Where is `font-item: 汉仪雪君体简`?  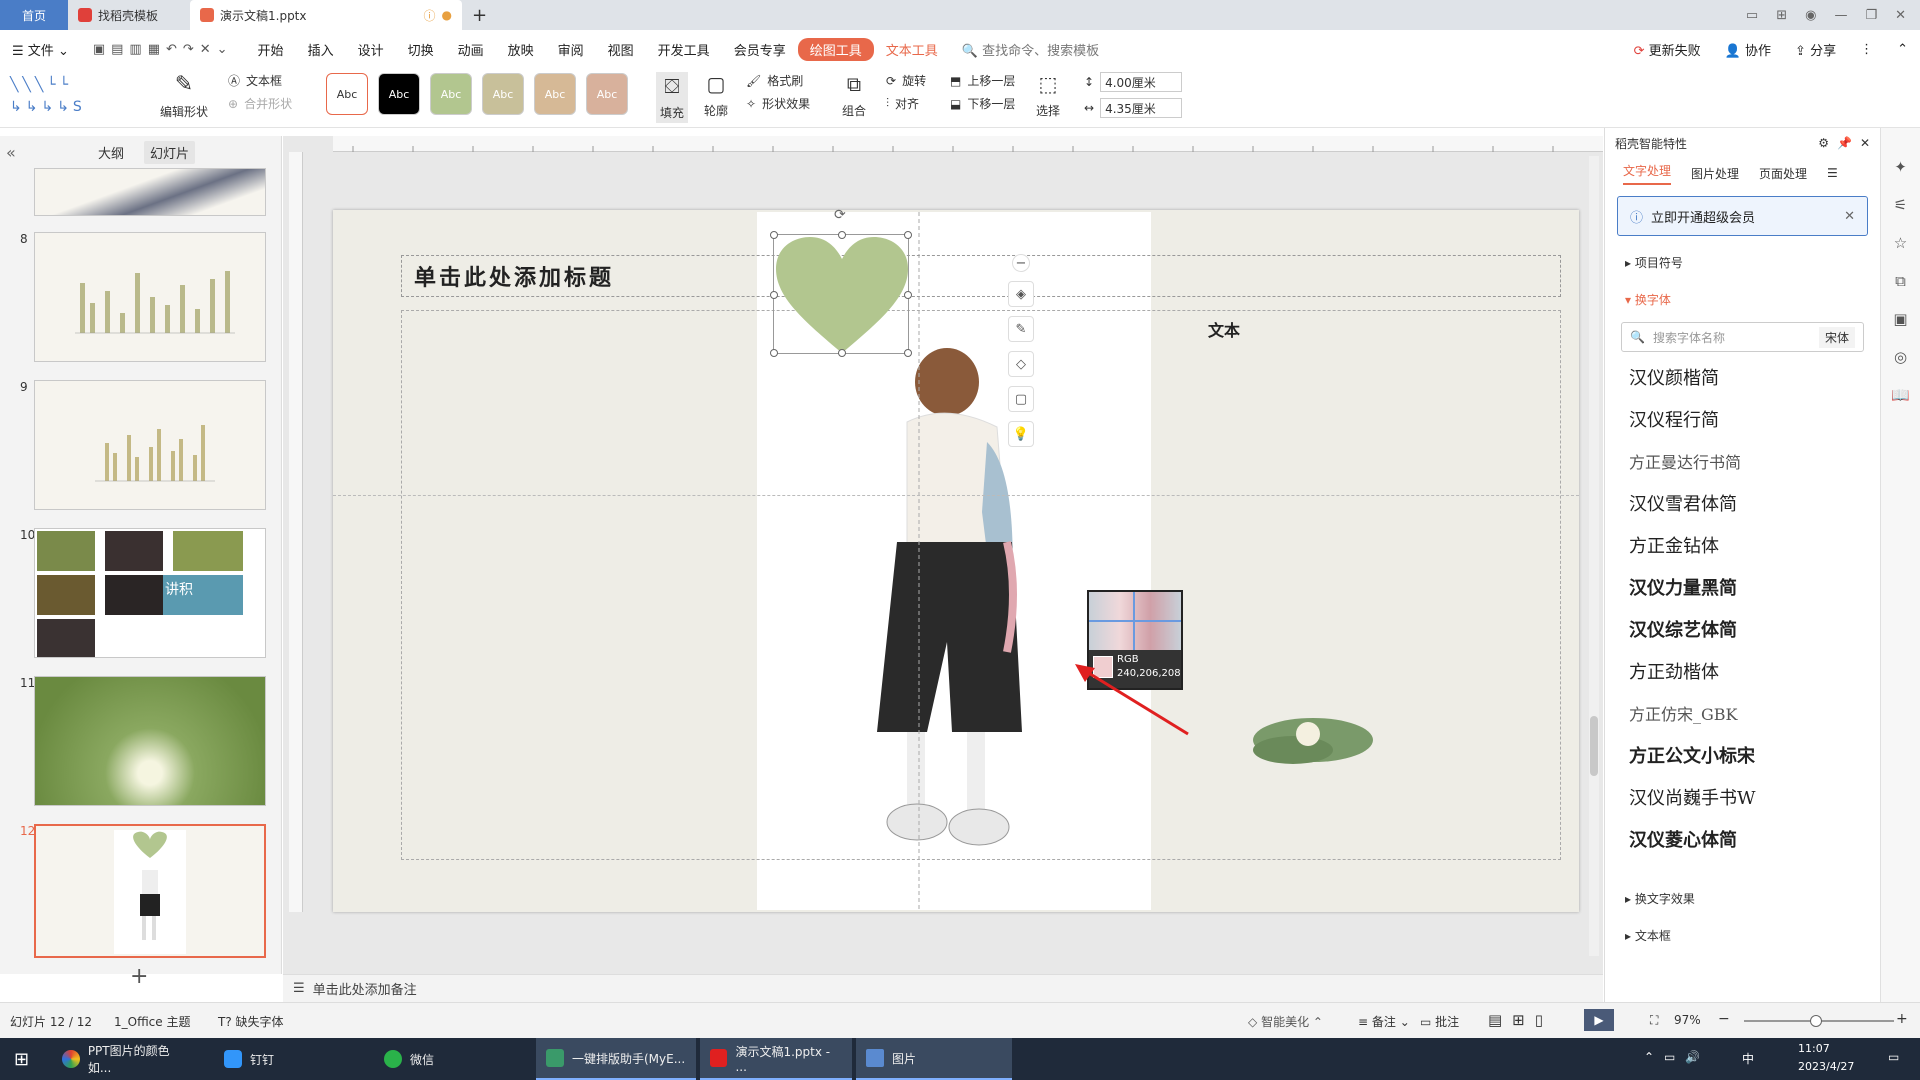
font-item: 汉仪雪君体简 is located at coordinates (1742, 503).